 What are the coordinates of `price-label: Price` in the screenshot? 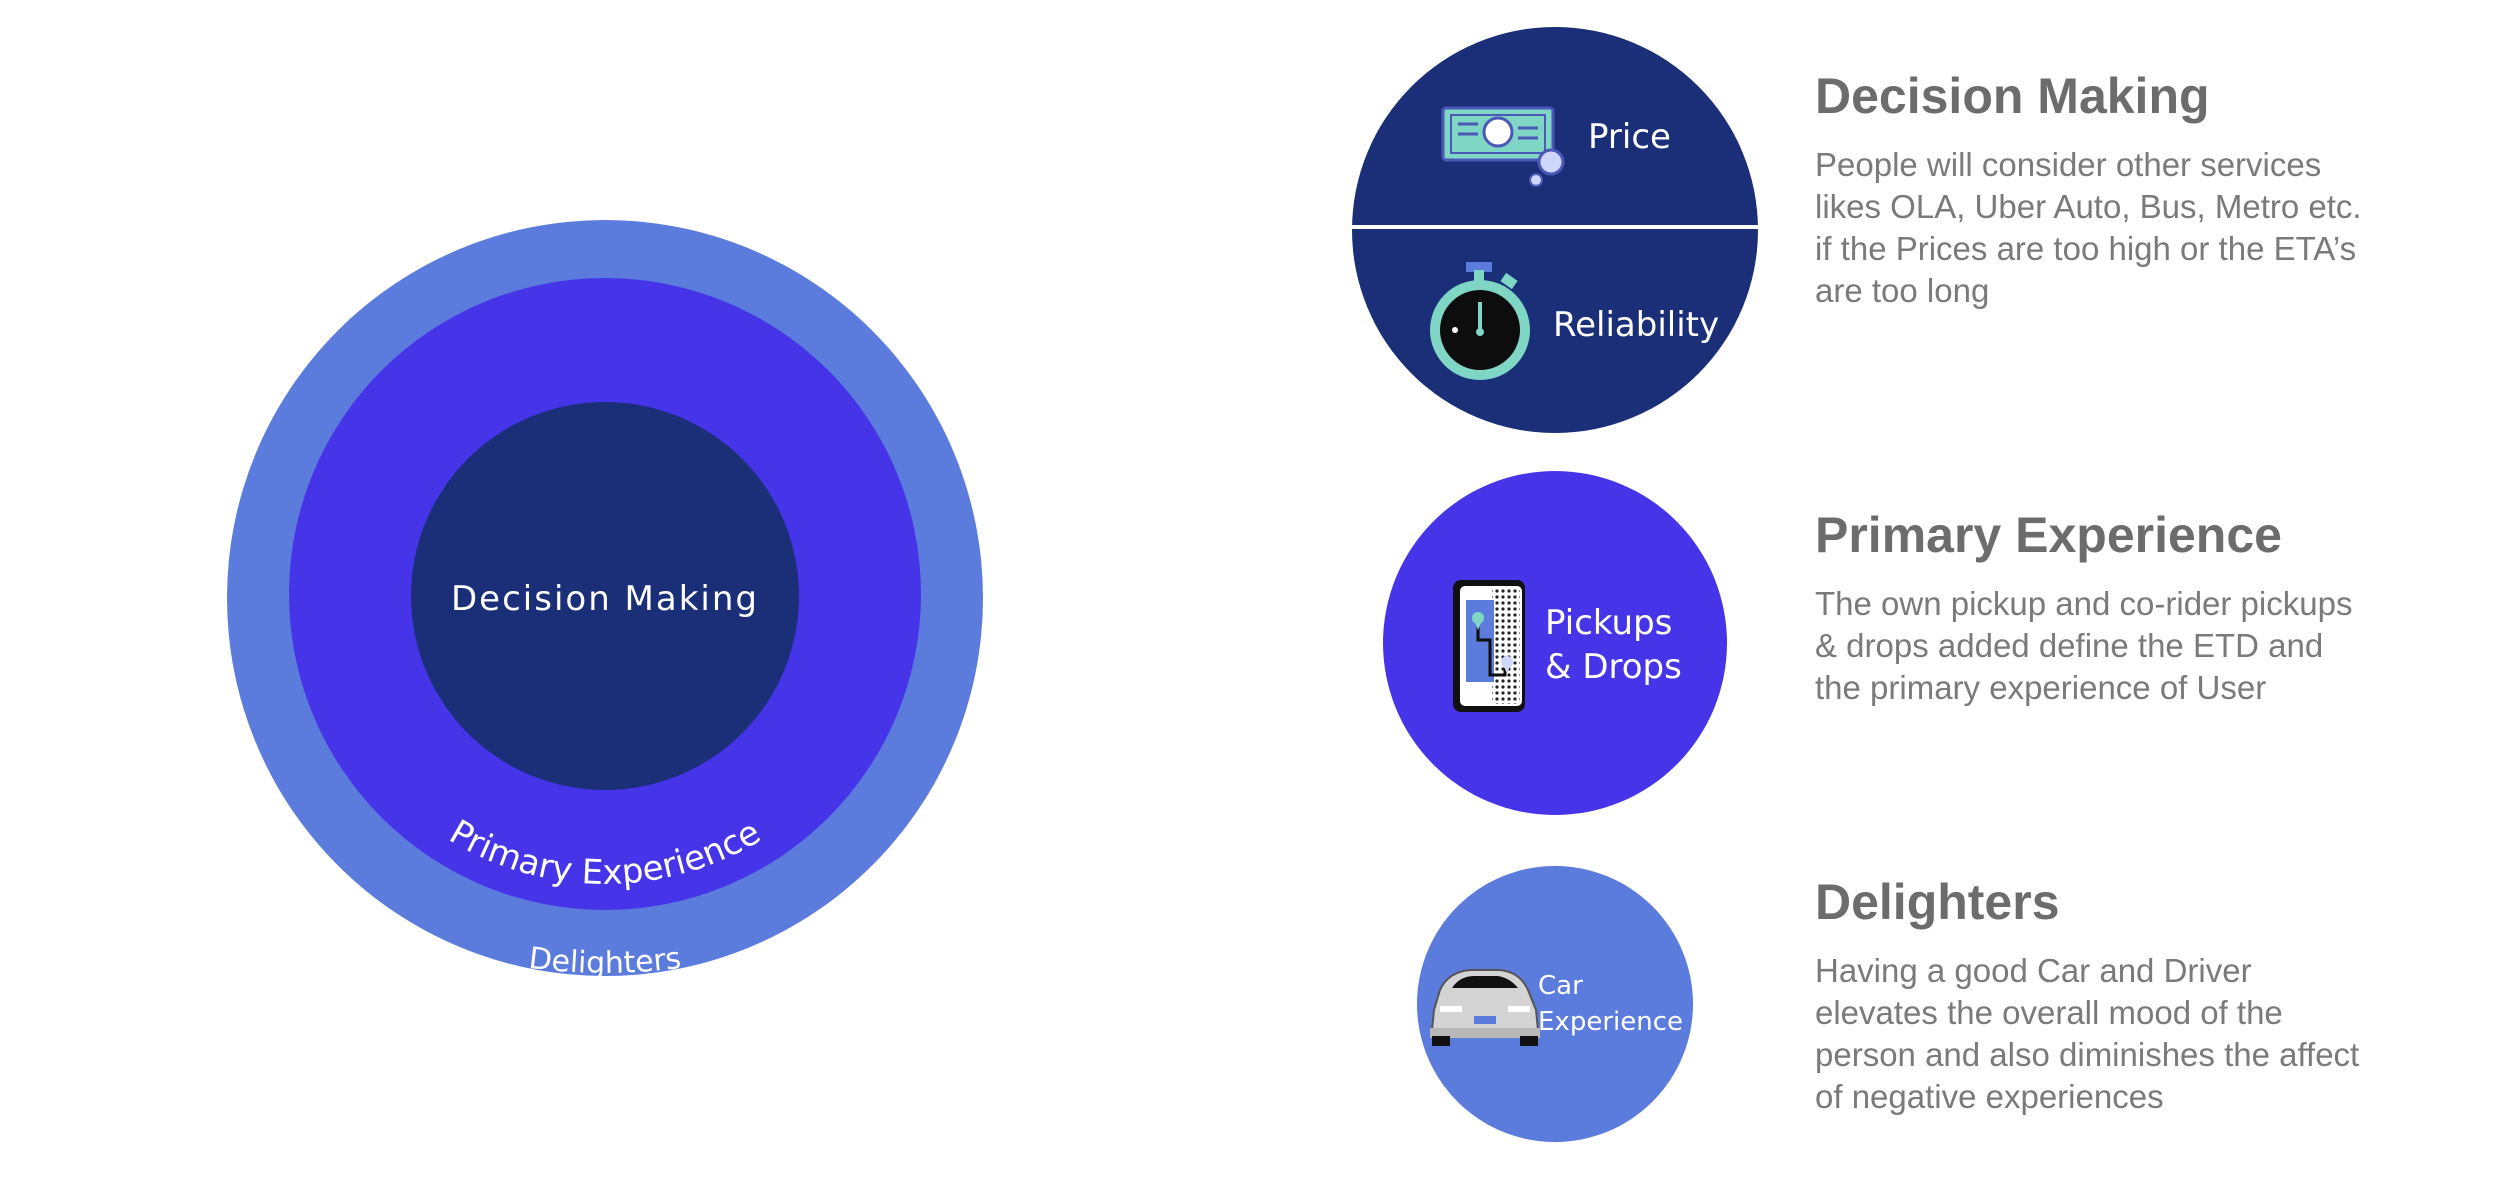 It's located at (1629, 137).